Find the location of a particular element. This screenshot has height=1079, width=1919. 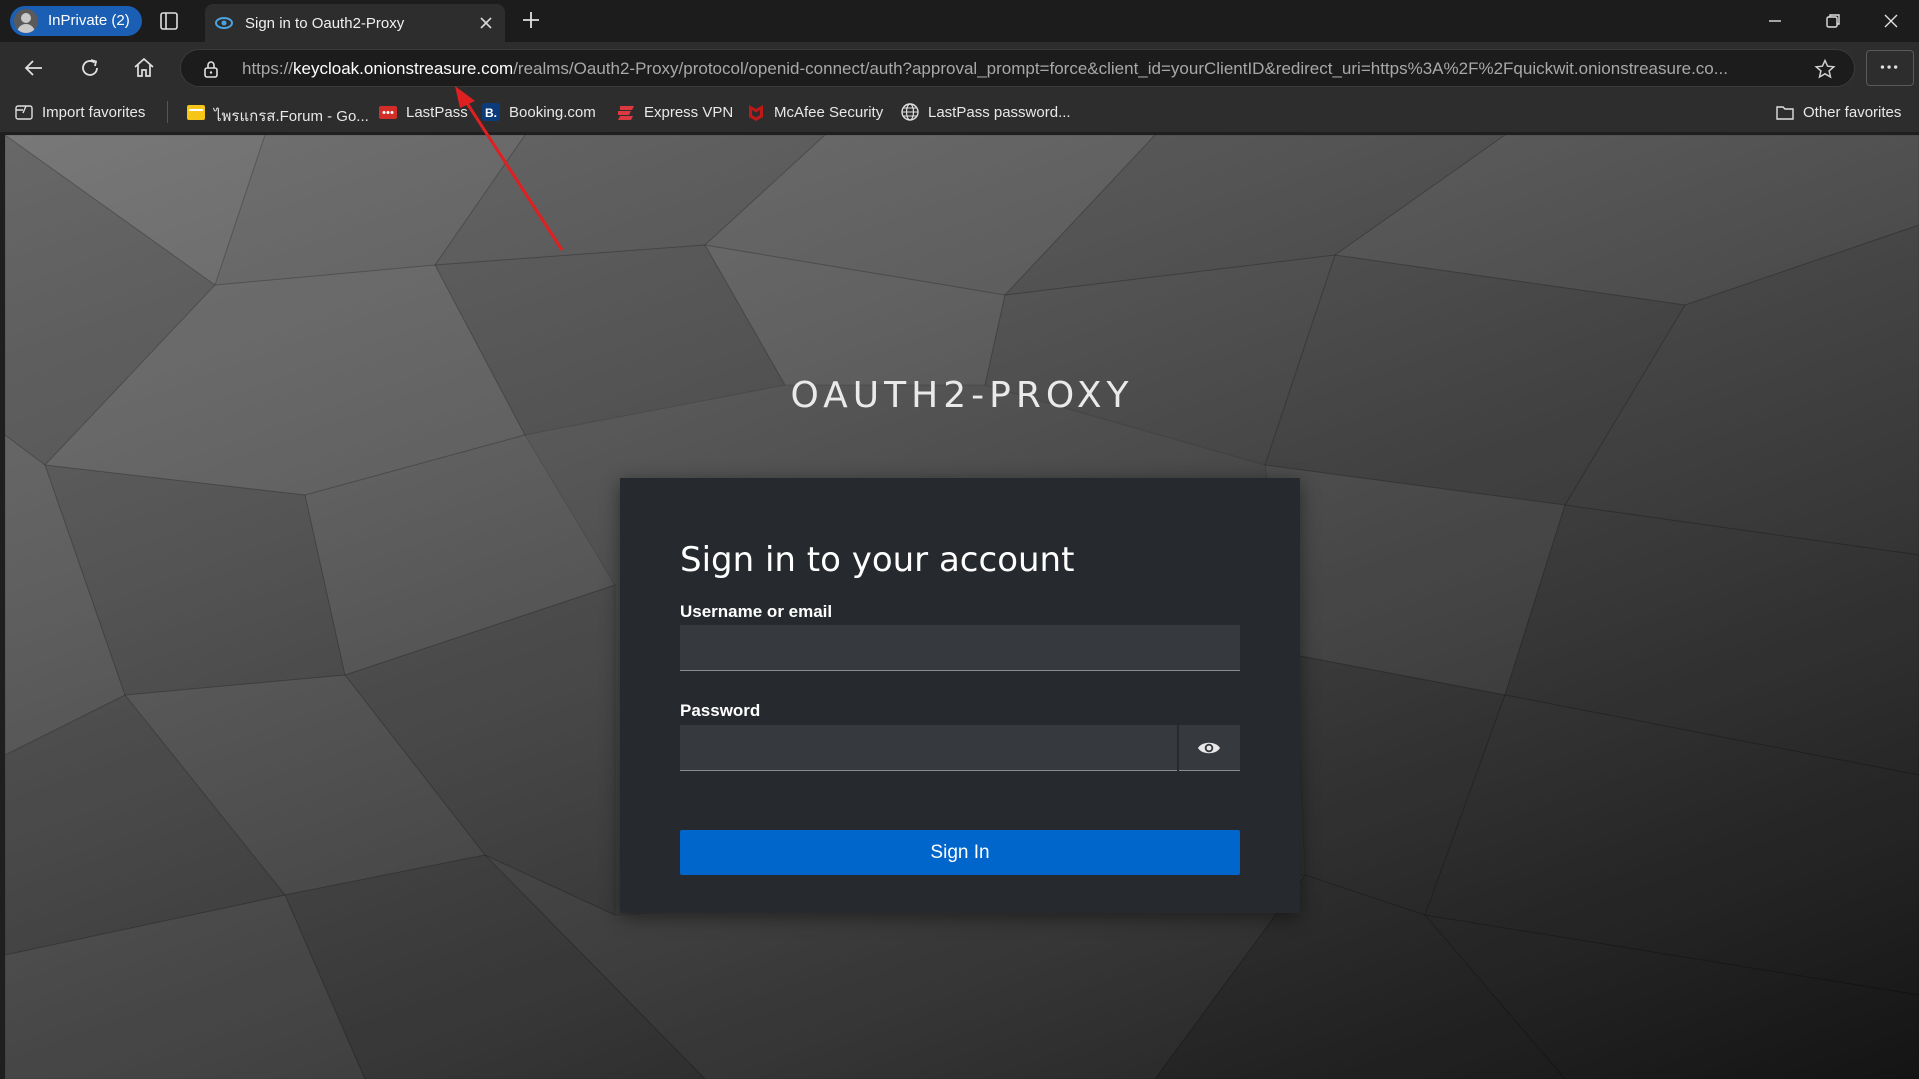

folder-icon is located at coordinates (196, 112).